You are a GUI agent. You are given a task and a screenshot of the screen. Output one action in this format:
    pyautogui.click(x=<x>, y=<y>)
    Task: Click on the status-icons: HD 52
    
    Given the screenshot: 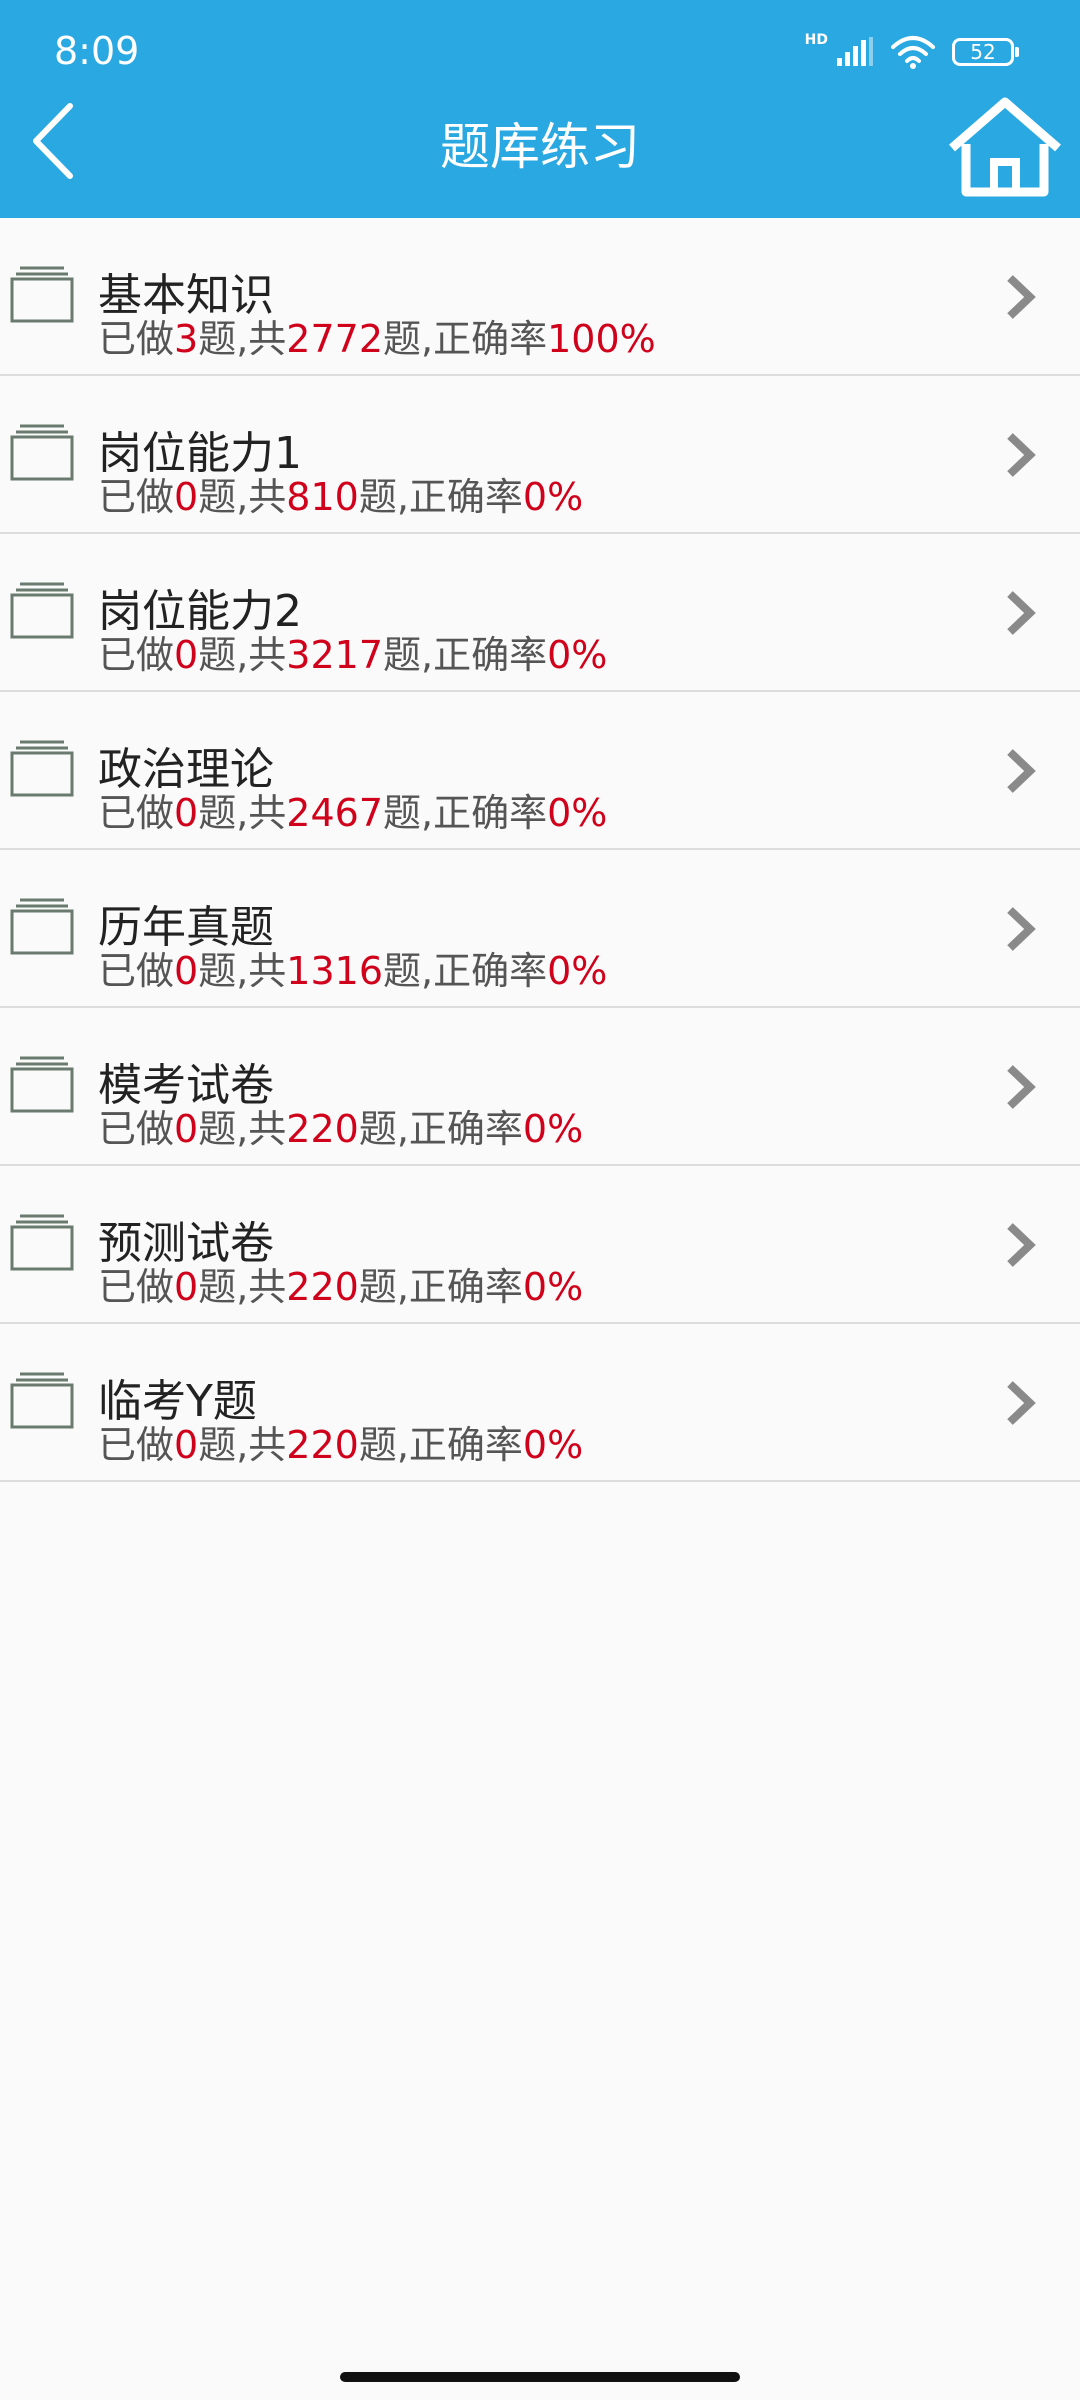 What is the action you would take?
    pyautogui.click(x=911, y=52)
    